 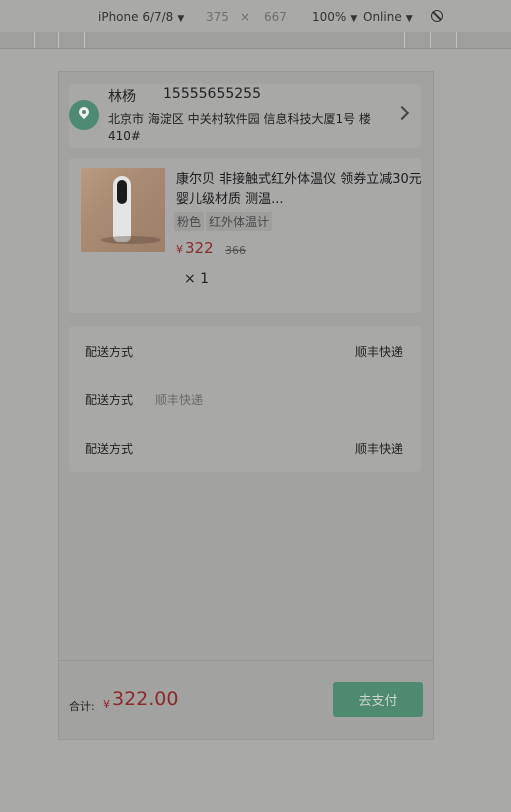 I want to click on recipient-name: 林杨, so click(x=122, y=97).